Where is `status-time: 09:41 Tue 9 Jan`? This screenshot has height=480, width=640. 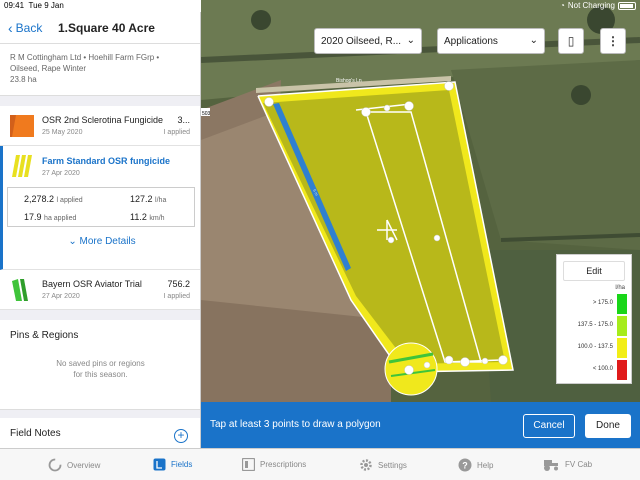 status-time: 09:41 Tue 9 Jan is located at coordinates (34, 5).